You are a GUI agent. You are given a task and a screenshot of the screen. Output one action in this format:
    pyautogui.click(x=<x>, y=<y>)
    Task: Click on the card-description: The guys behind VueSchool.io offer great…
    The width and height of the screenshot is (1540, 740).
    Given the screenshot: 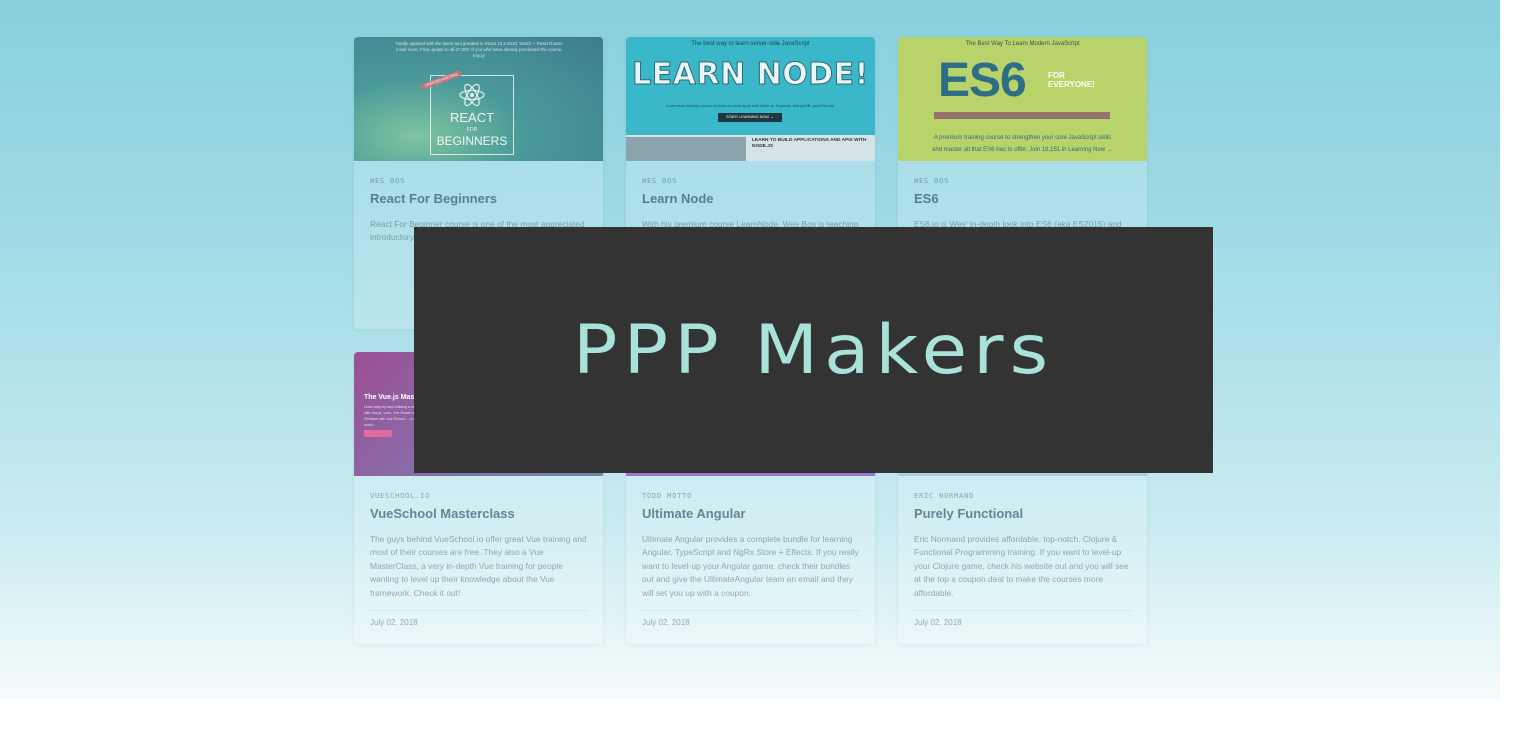 What is the action you would take?
    pyautogui.click(x=478, y=566)
    